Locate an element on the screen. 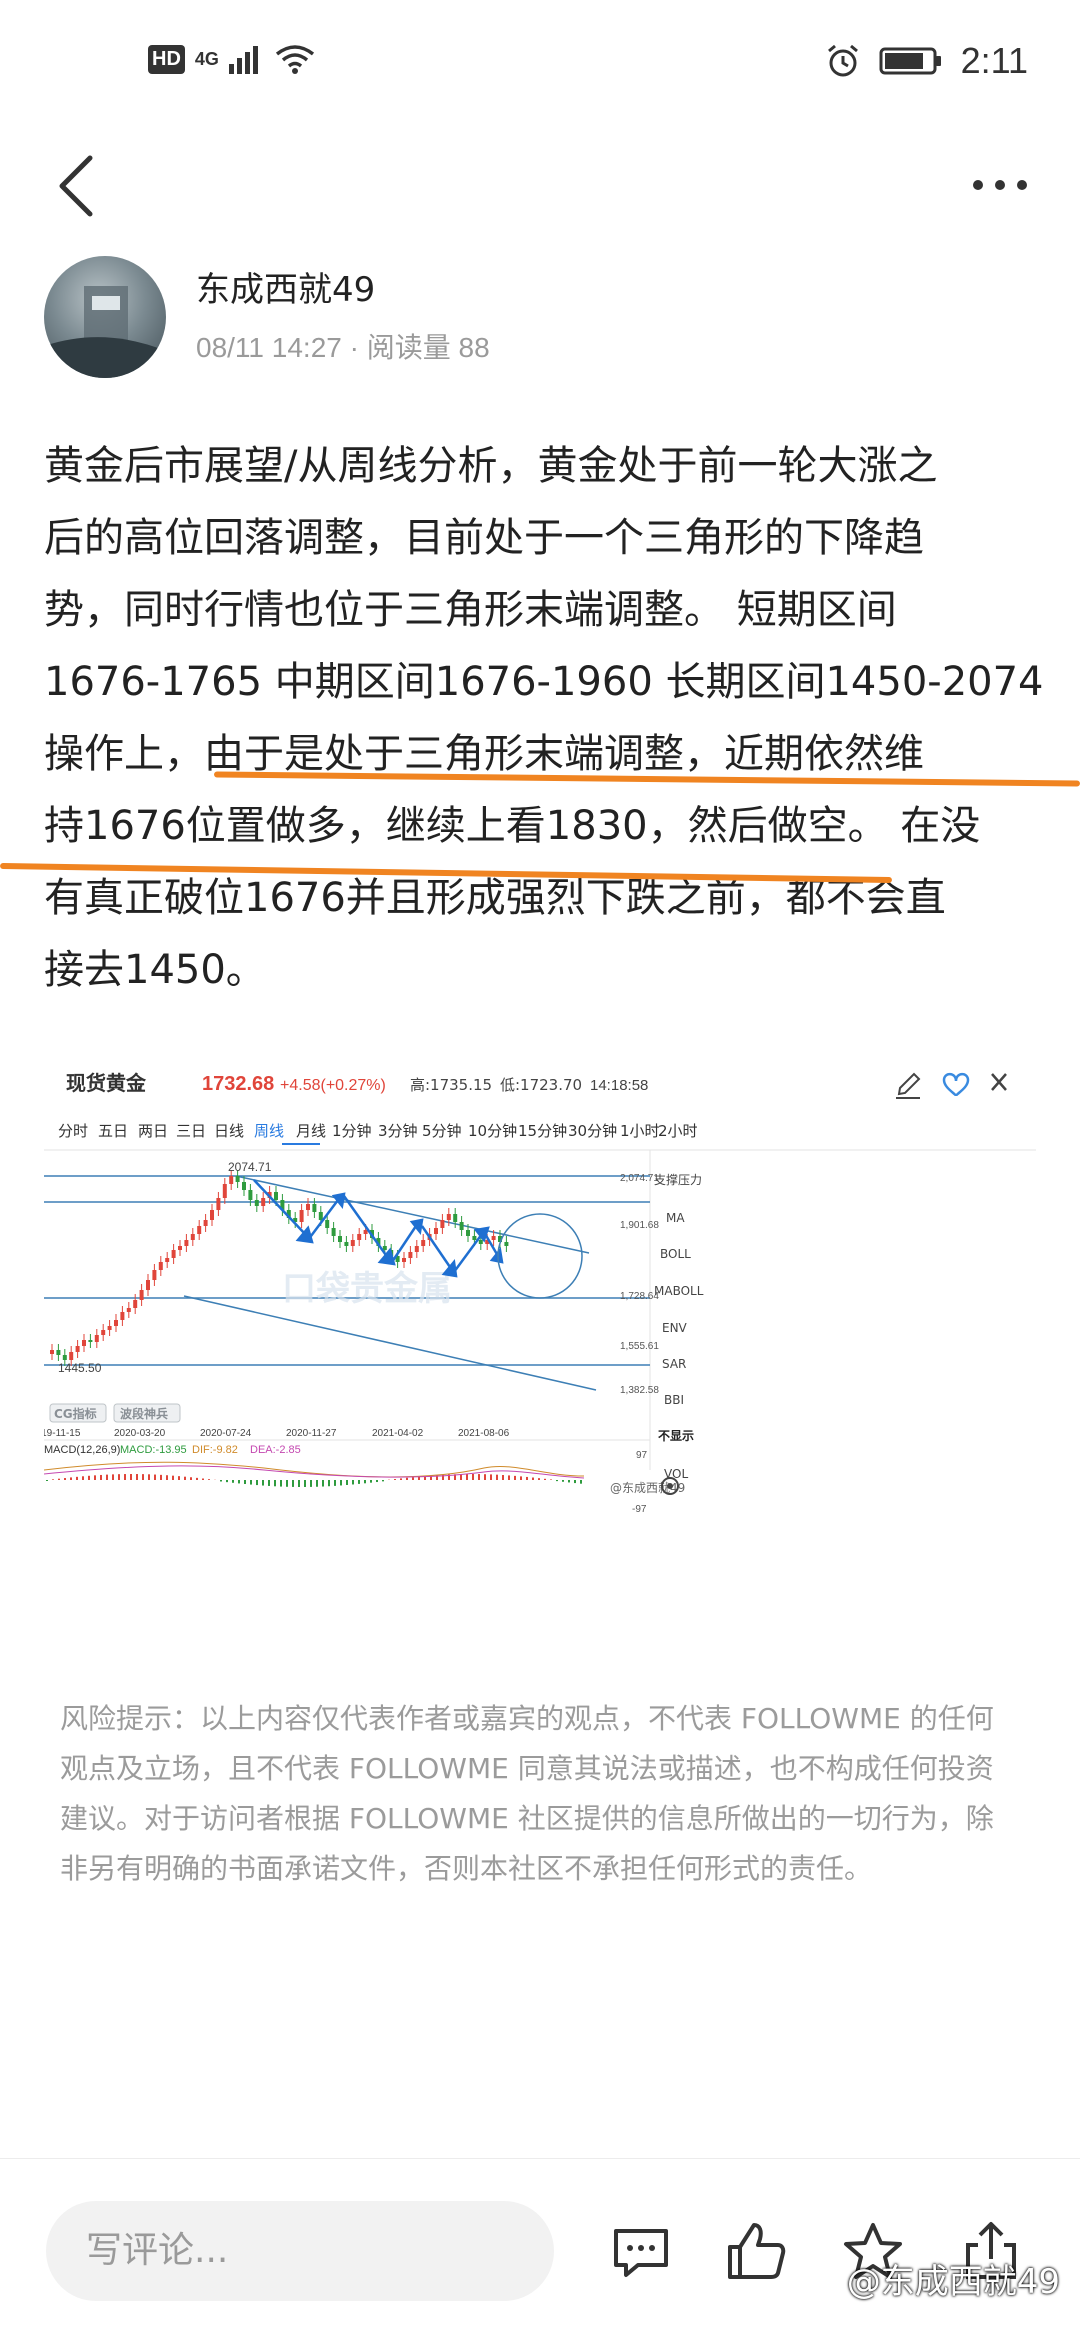  tab-15min: 15分钟 is located at coordinates (542, 1131).